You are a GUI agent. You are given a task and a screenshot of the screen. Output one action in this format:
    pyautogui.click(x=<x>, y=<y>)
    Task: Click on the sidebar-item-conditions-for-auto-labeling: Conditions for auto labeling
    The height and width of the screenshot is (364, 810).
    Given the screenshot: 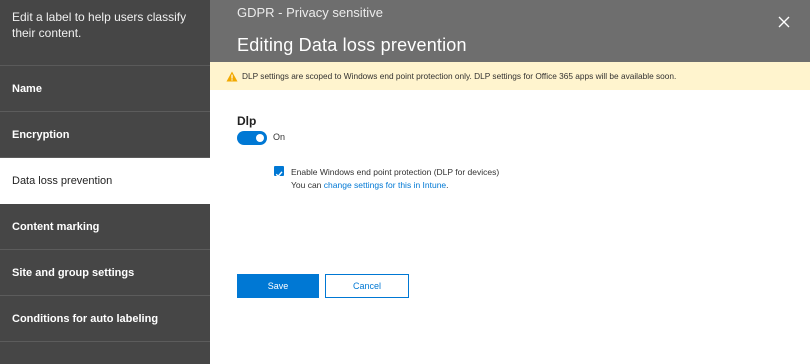 What is the action you would take?
    pyautogui.click(x=105, y=319)
    